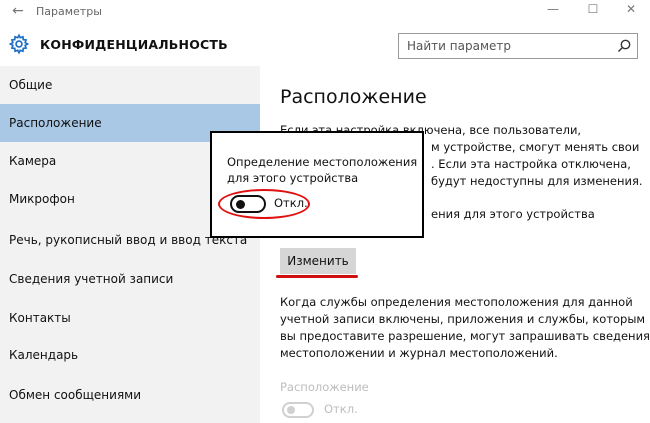 The width and height of the screenshot is (650, 423). Describe the element at coordinates (130, 395) in the screenshot. I see `sidebar-item-messaging: Обмен сообщениями` at that location.